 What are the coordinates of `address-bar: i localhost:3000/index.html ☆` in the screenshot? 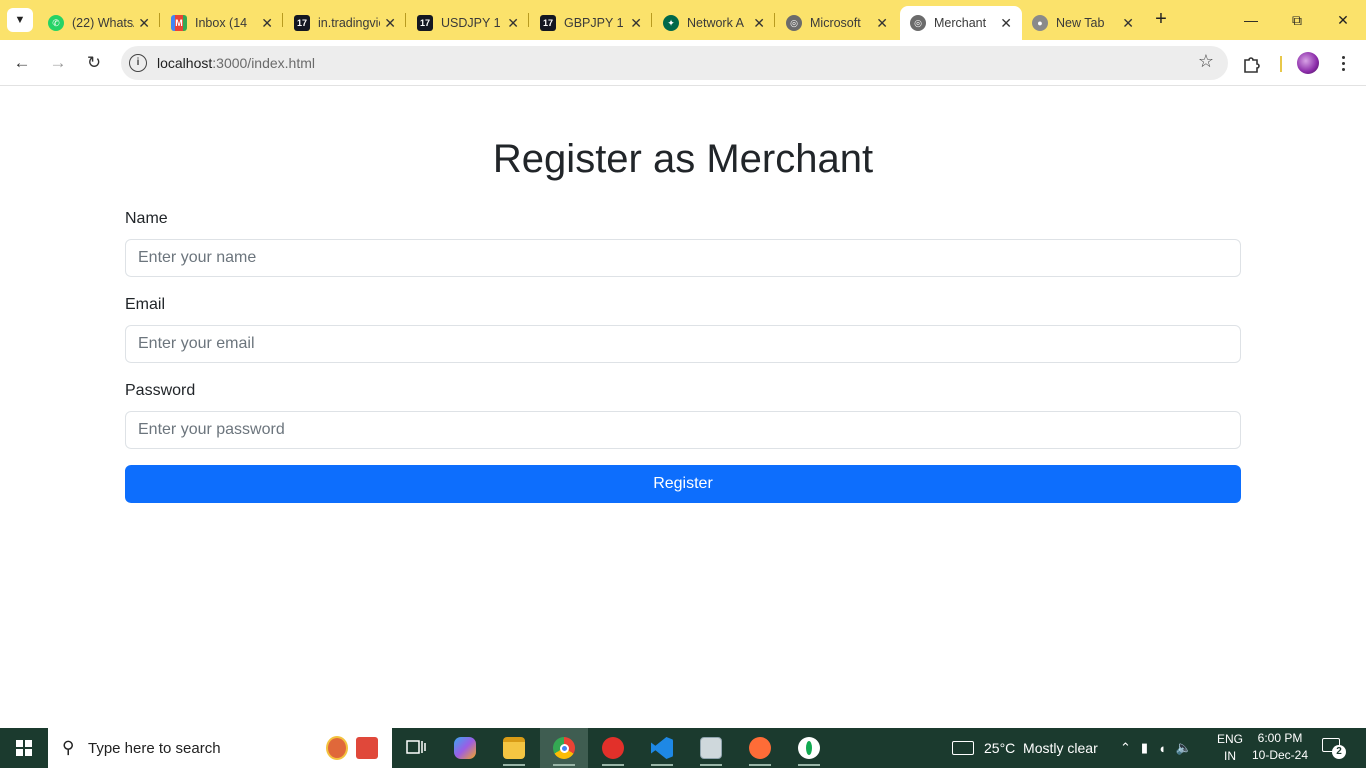 It's located at (674, 63).